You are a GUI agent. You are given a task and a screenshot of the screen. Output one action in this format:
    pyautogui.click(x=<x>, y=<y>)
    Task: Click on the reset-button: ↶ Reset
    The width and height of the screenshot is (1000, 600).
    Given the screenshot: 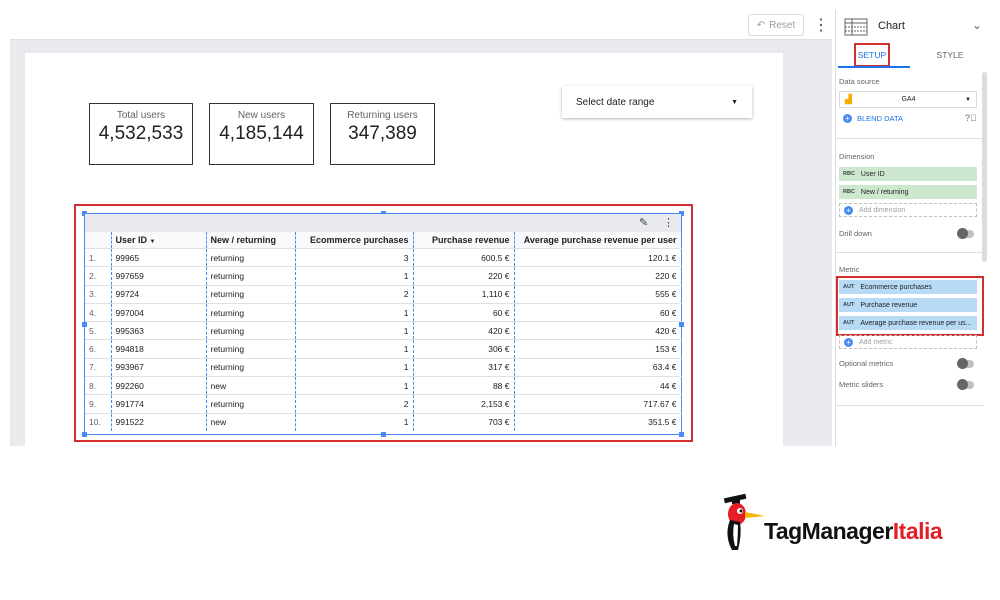 What is the action you would take?
    pyautogui.click(x=776, y=25)
    